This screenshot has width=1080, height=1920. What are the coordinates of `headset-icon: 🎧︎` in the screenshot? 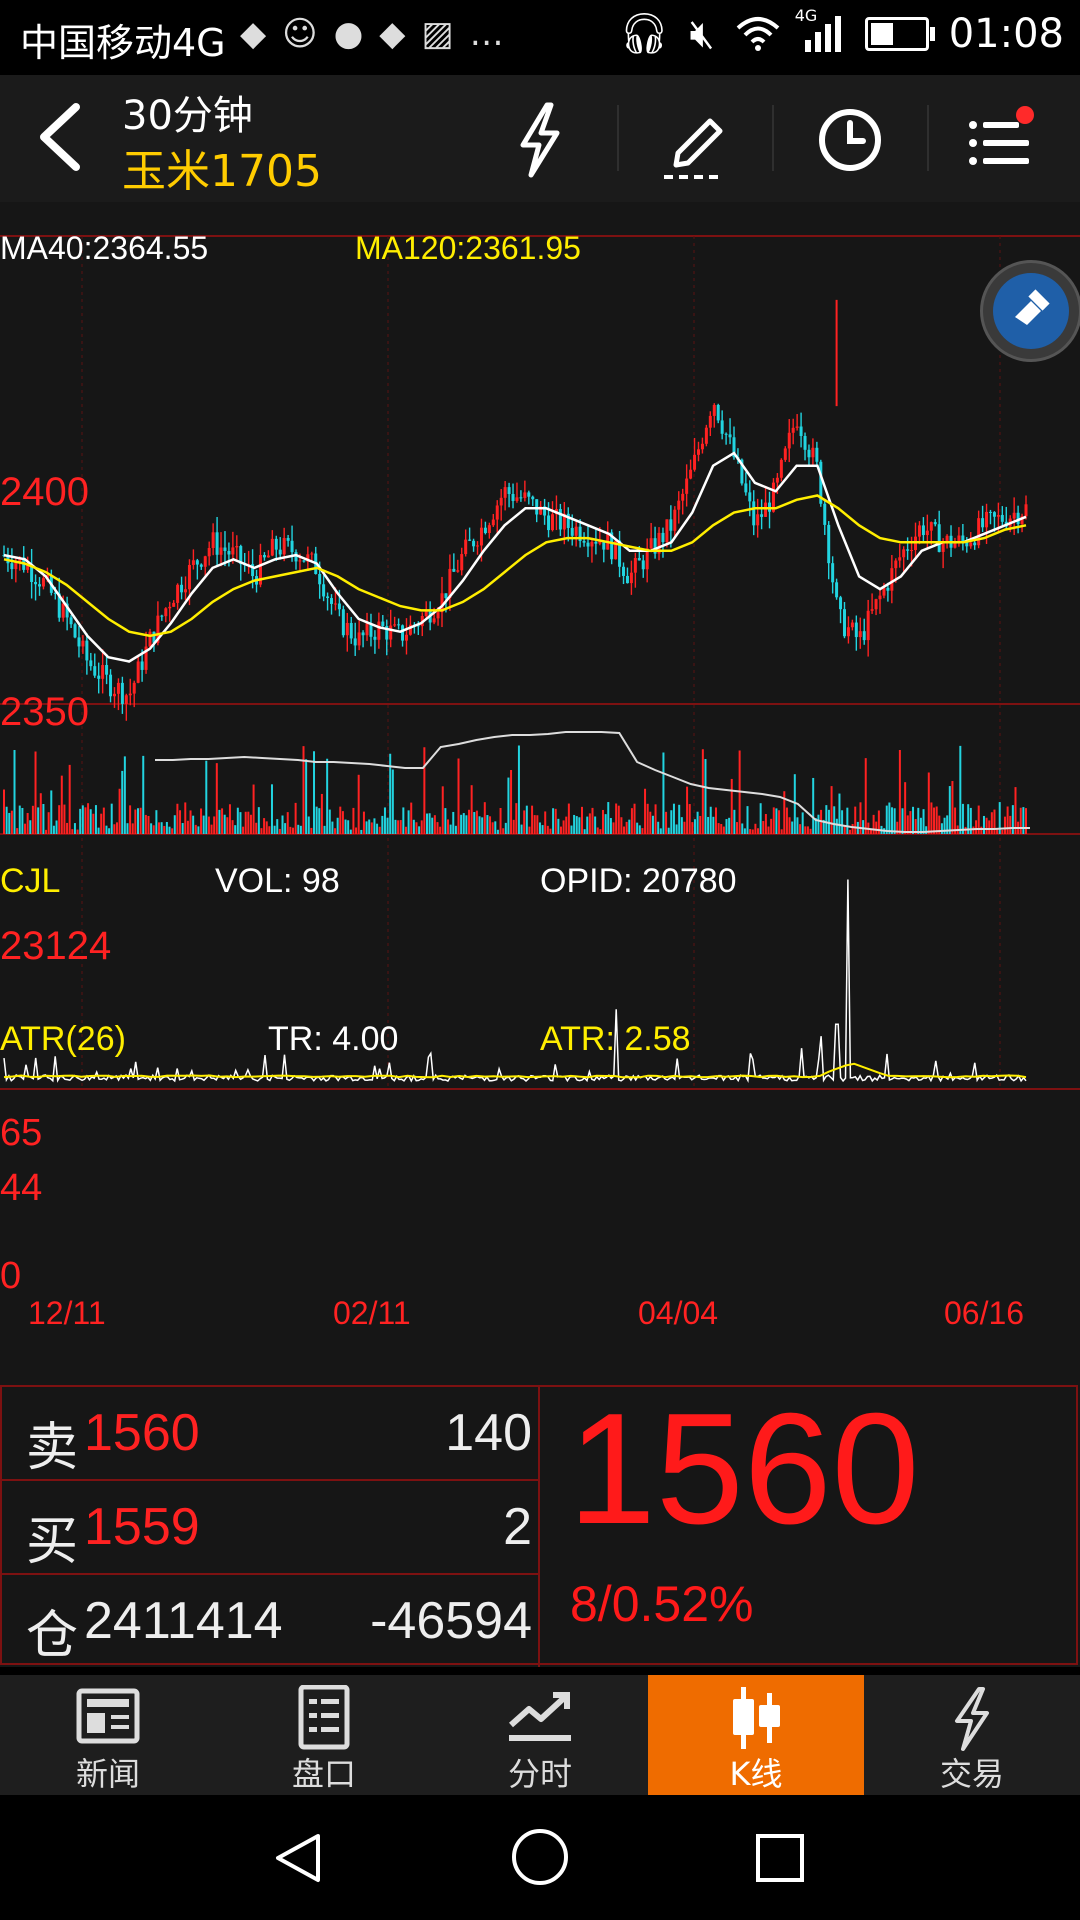 It's located at (644, 34).